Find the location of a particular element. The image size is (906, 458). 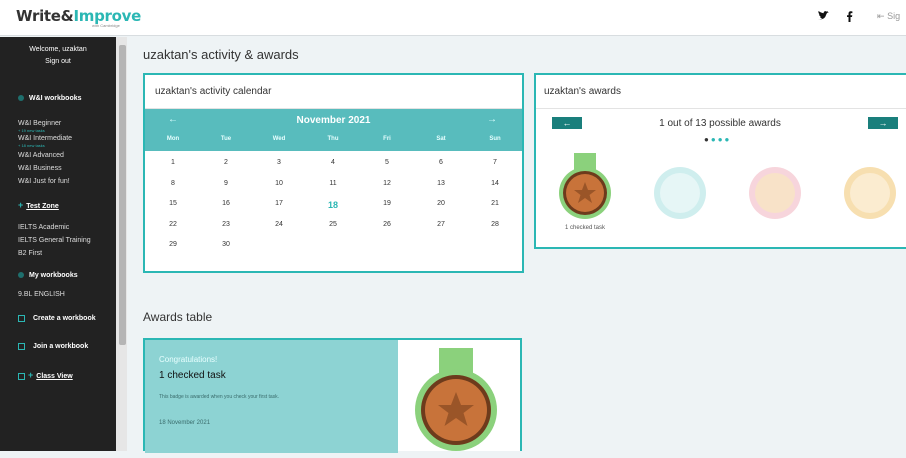

calendar-day: 4 is located at coordinates (333, 162).